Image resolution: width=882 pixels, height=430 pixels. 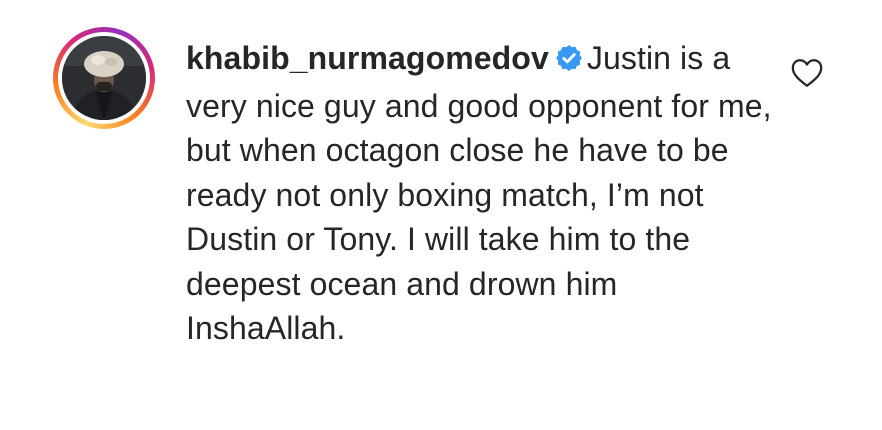 I want to click on avatar-story-ring, so click(x=104, y=78).